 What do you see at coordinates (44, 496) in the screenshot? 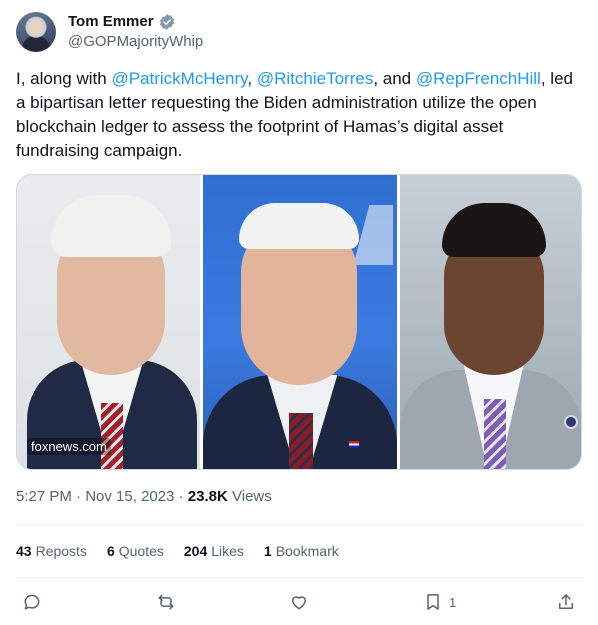
I see `tweet-time: 5:27 PM` at bounding box center [44, 496].